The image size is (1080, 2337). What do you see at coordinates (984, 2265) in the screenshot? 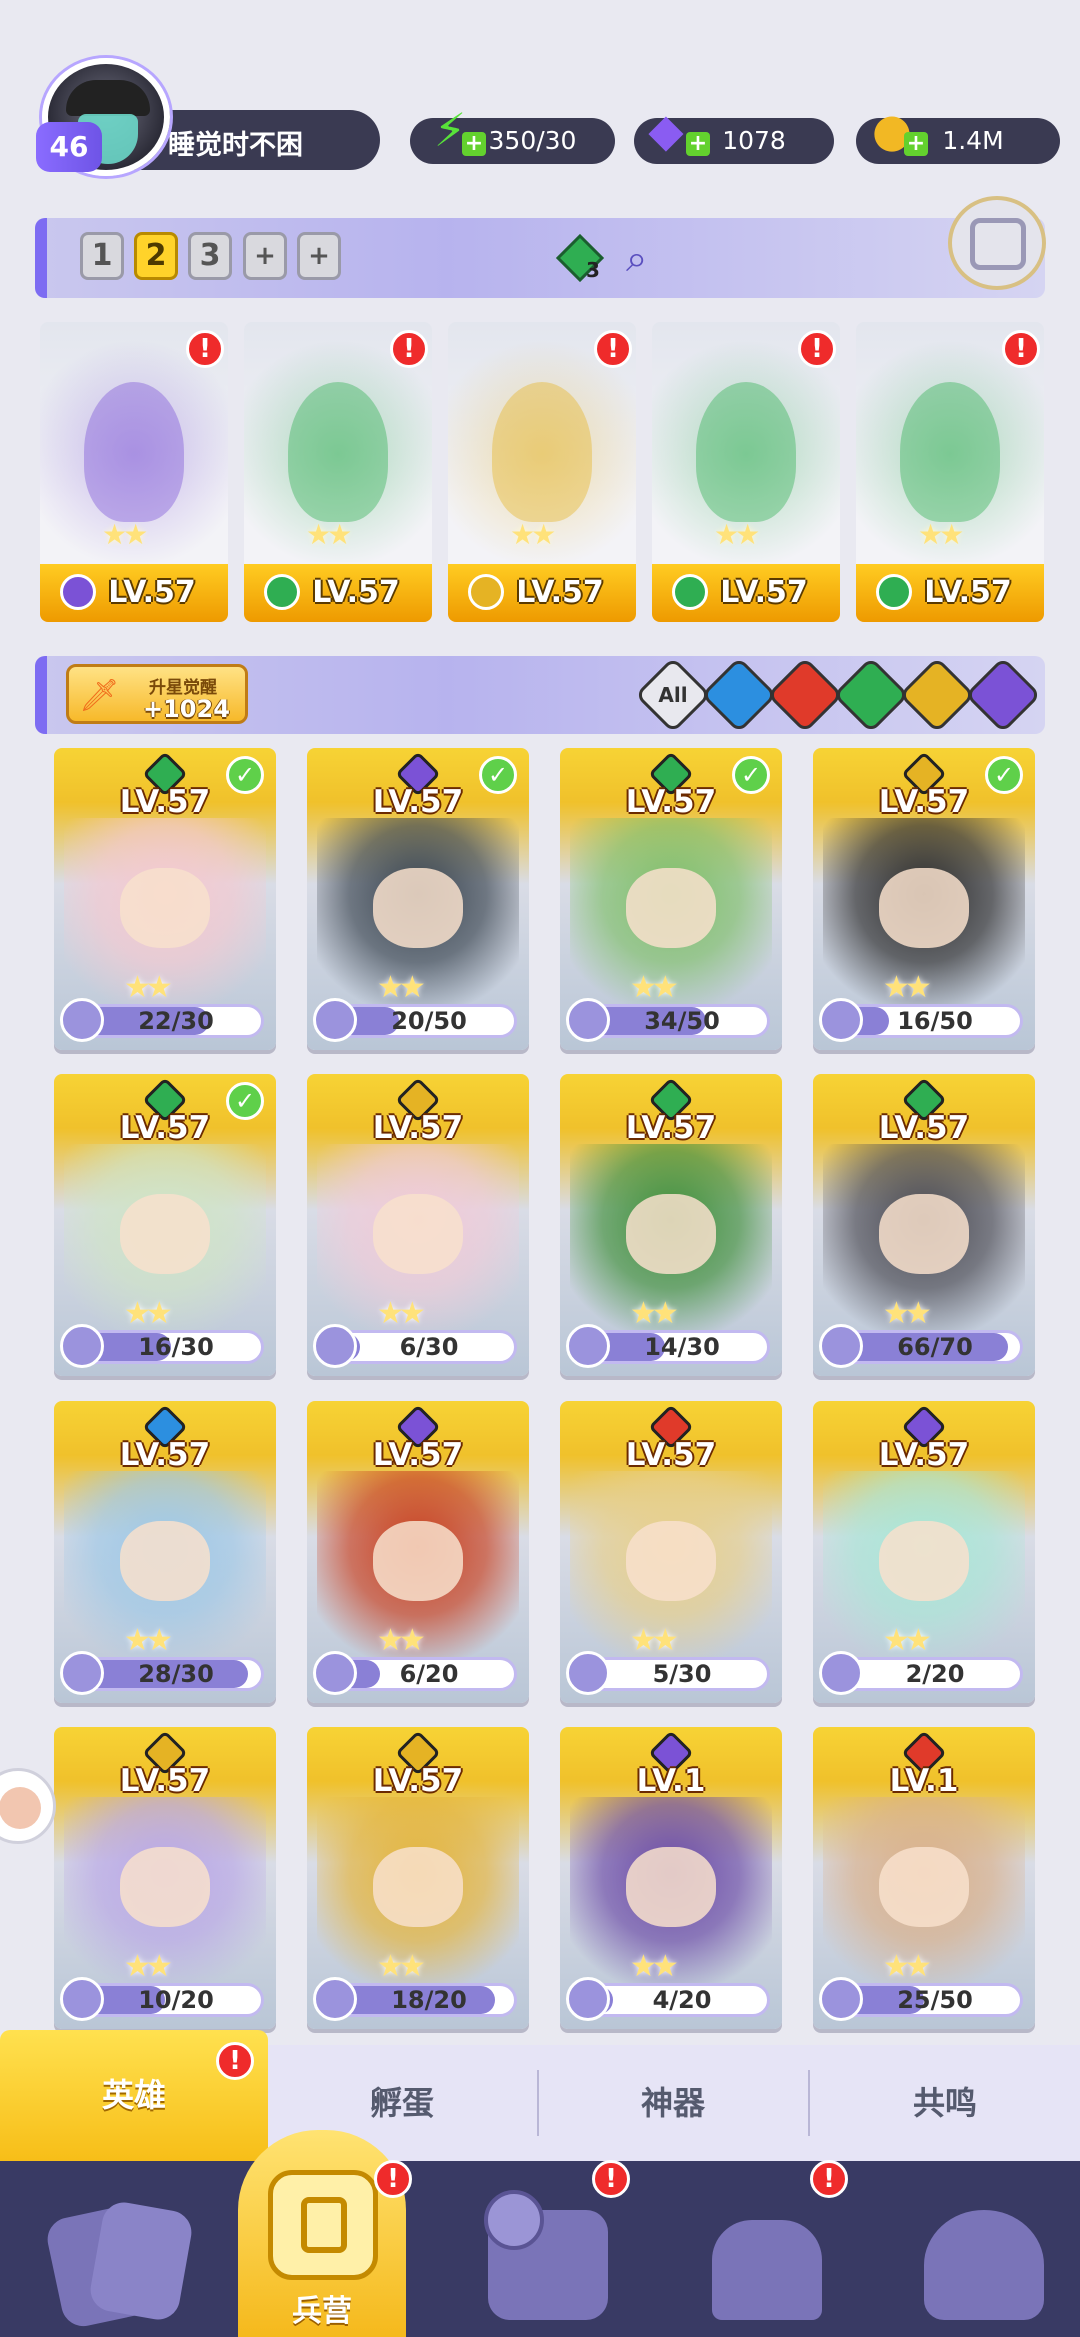
I see `mushroom-house-icon` at bounding box center [984, 2265].